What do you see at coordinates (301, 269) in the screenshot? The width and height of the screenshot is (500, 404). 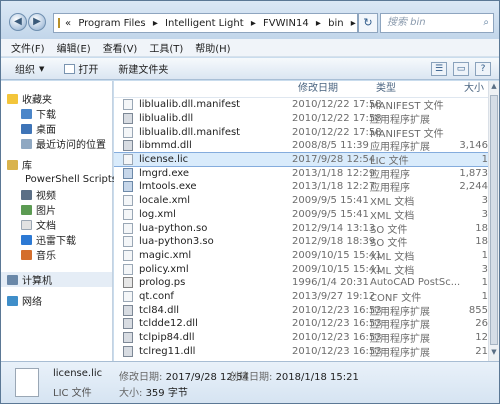 I see `file-row: policy.xml 2009/10/15 15:41 XML 文档 3` at bounding box center [301, 269].